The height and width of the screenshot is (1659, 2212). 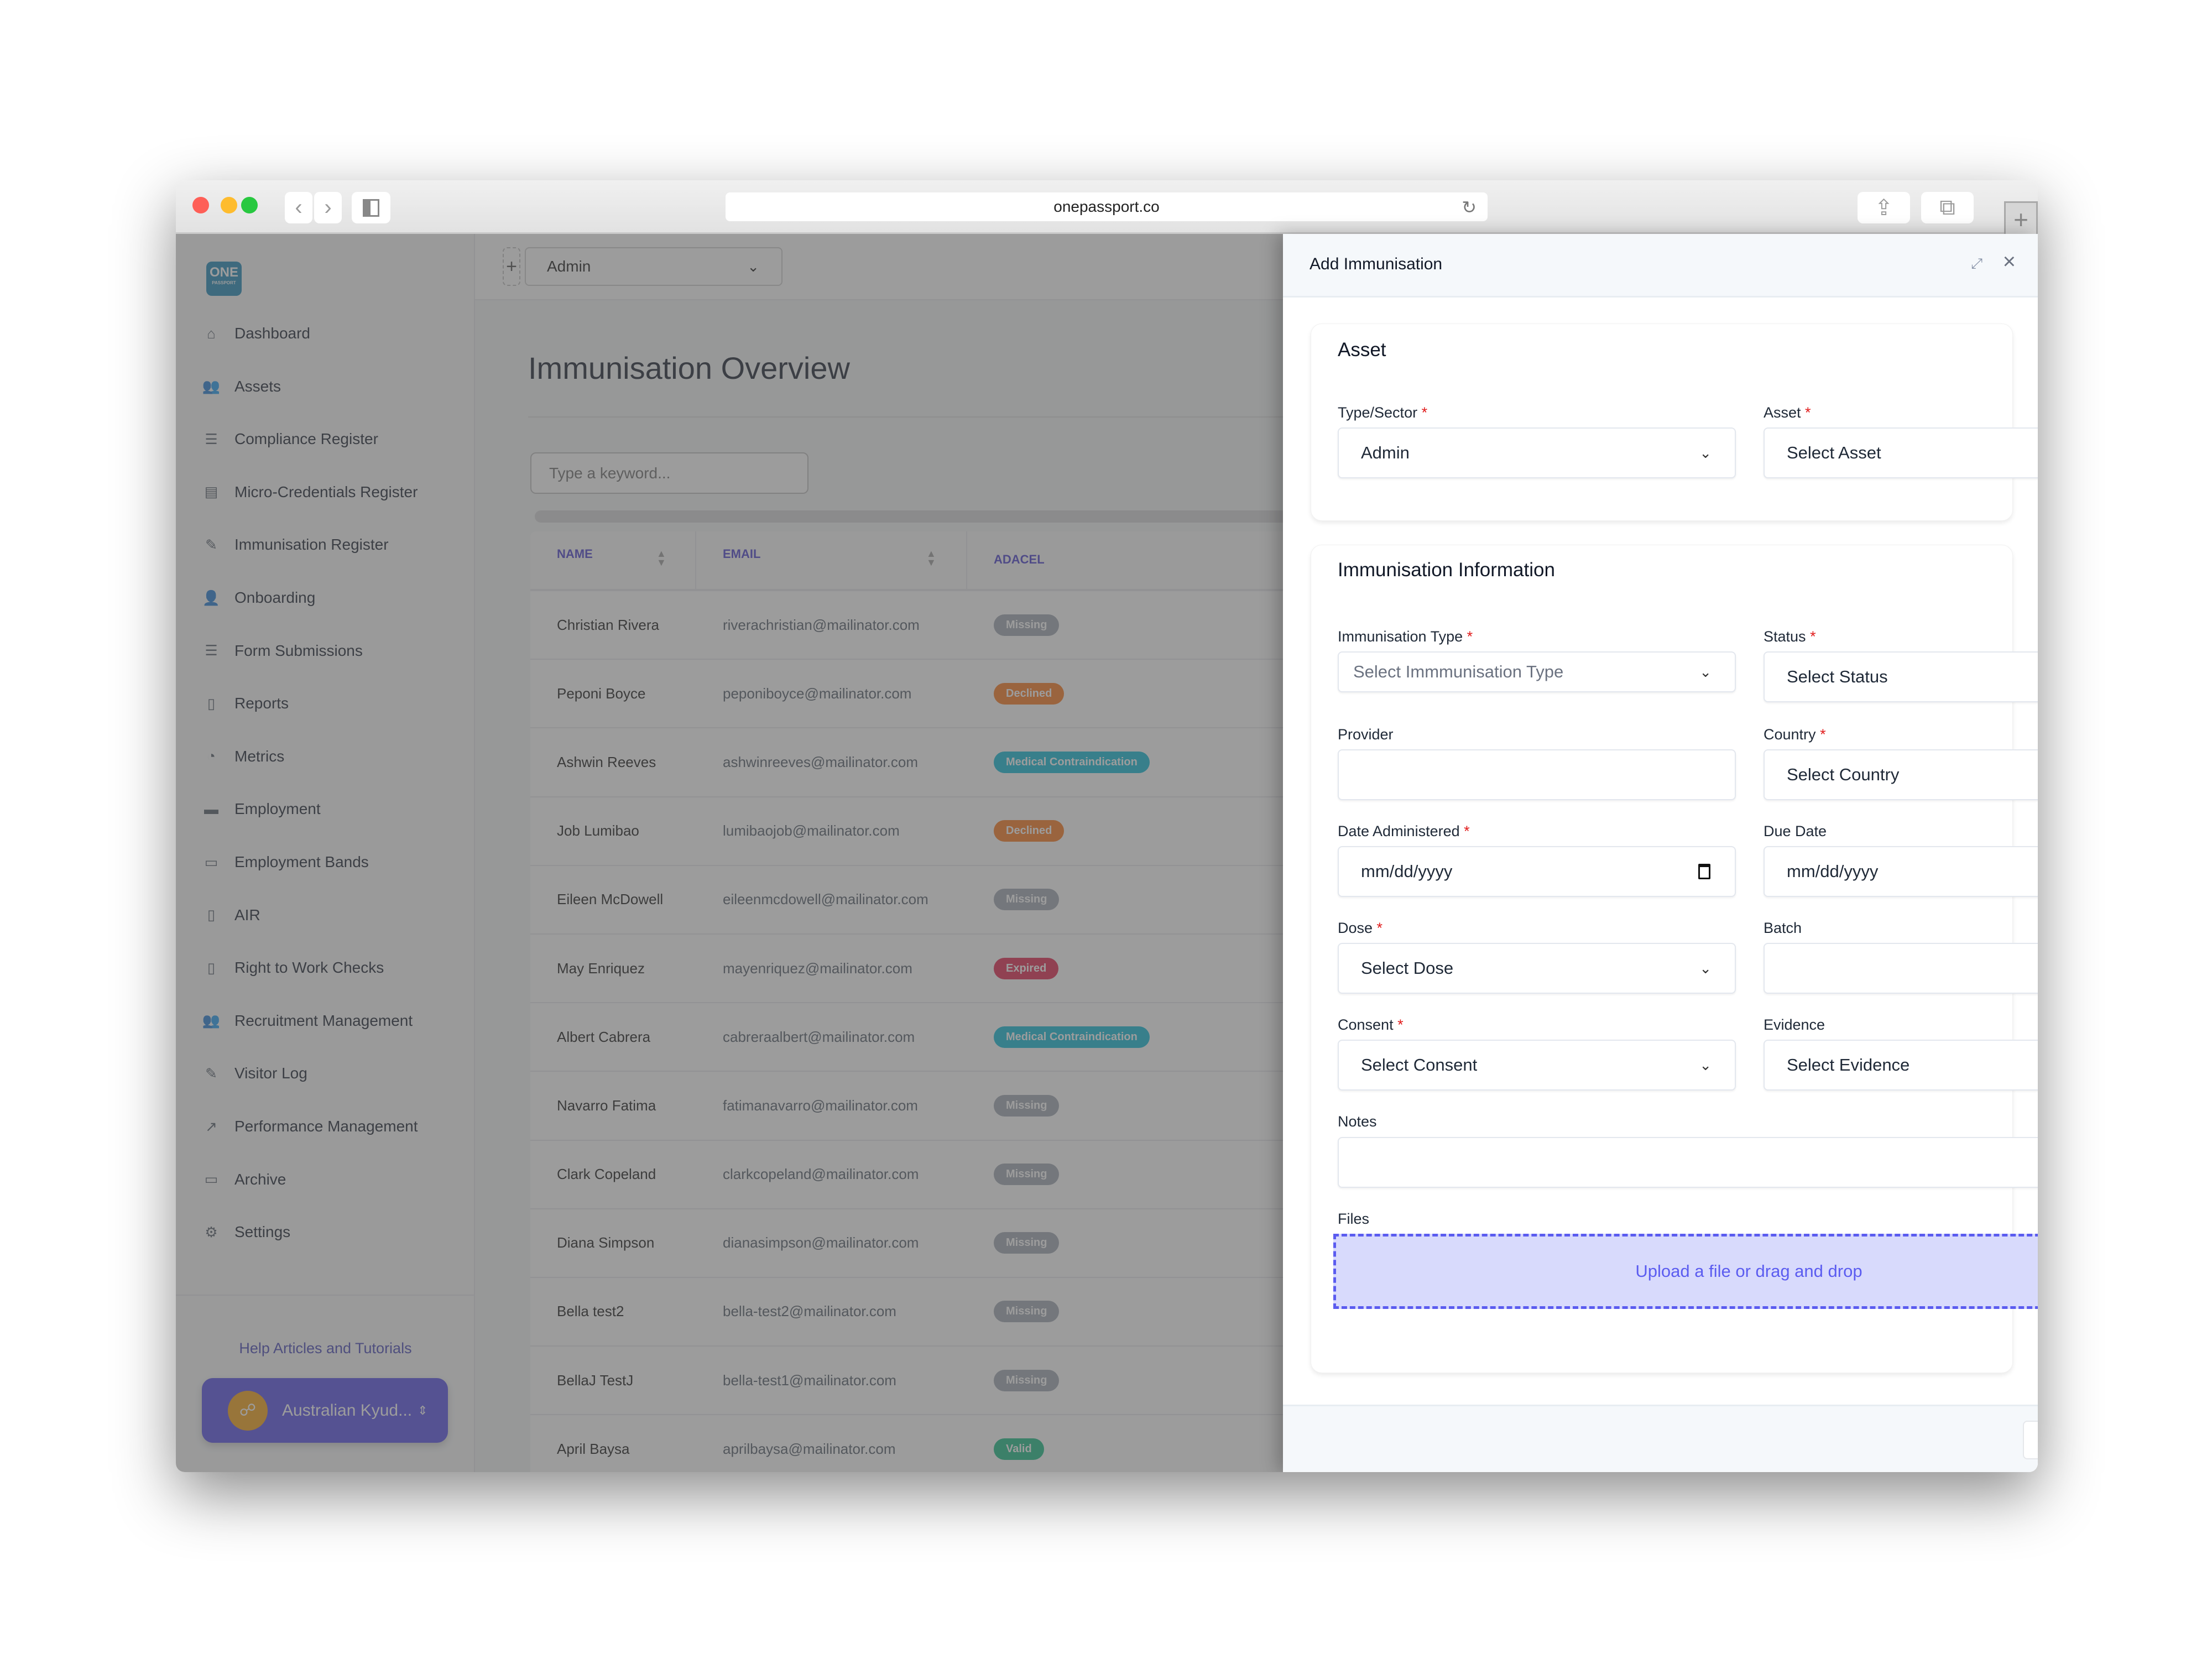 I want to click on country-label: Country *, so click(x=1795, y=735).